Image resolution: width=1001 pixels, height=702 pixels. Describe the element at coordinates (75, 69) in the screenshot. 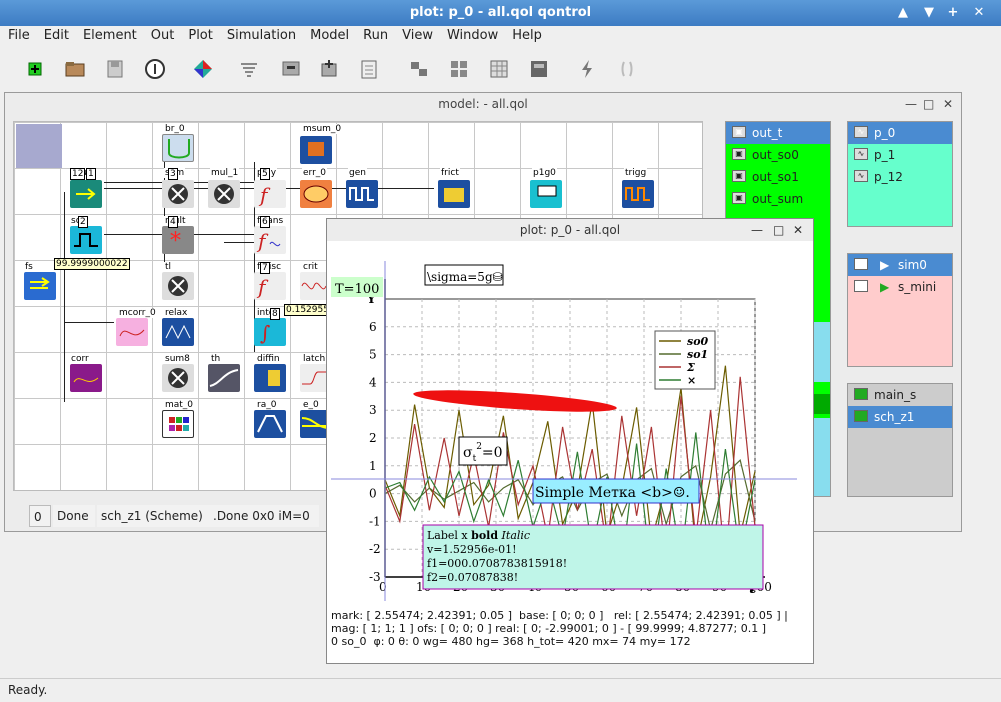

I see `open-icon` at that location.